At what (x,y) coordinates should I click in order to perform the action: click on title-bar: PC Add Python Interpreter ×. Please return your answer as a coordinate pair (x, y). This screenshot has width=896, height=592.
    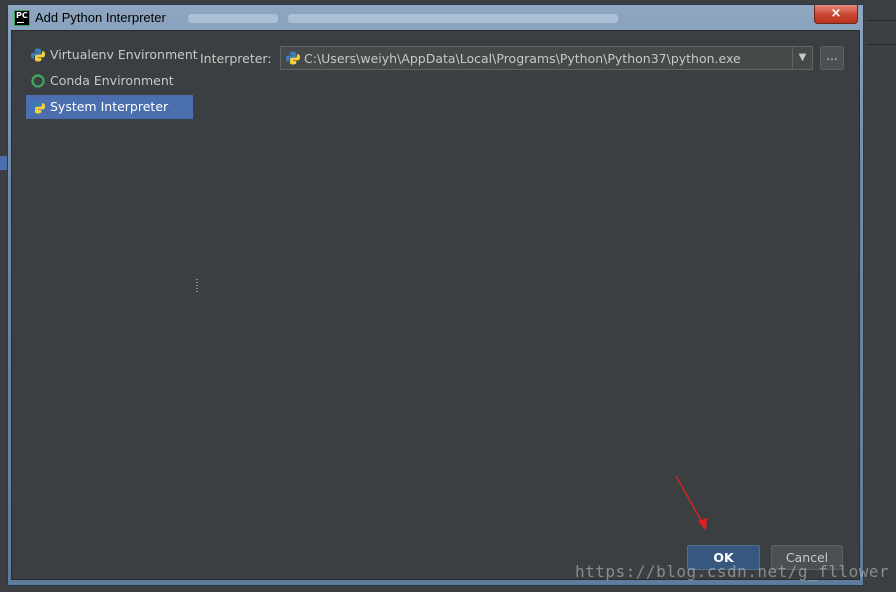
    Looking at the image, I should click on (435, 18).